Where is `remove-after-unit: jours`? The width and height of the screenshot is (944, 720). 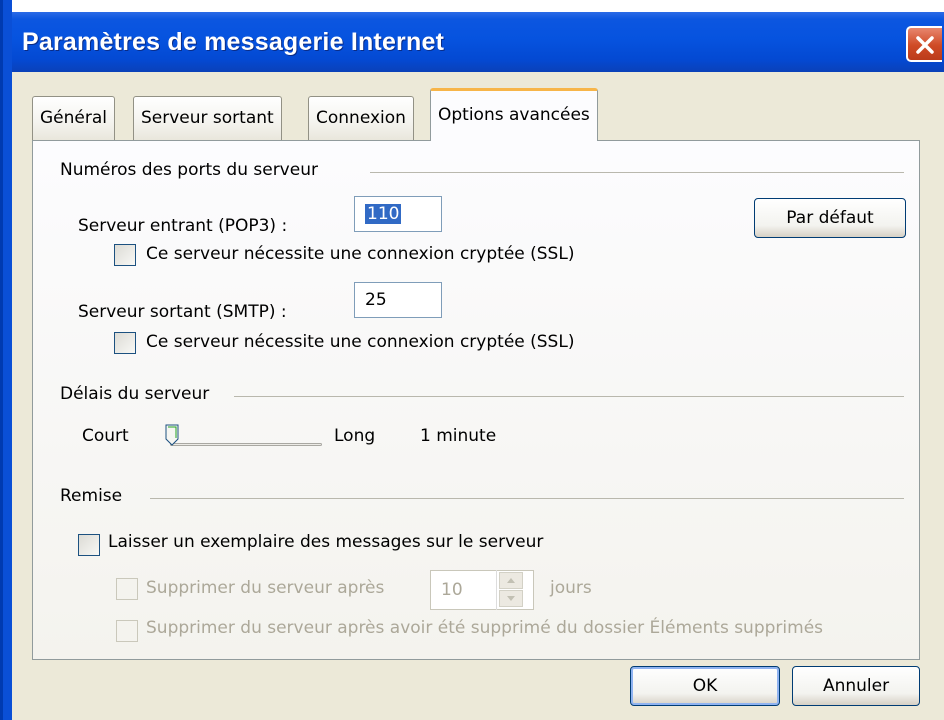 remove-after-unit: jours is located at coordinates (571, 588).